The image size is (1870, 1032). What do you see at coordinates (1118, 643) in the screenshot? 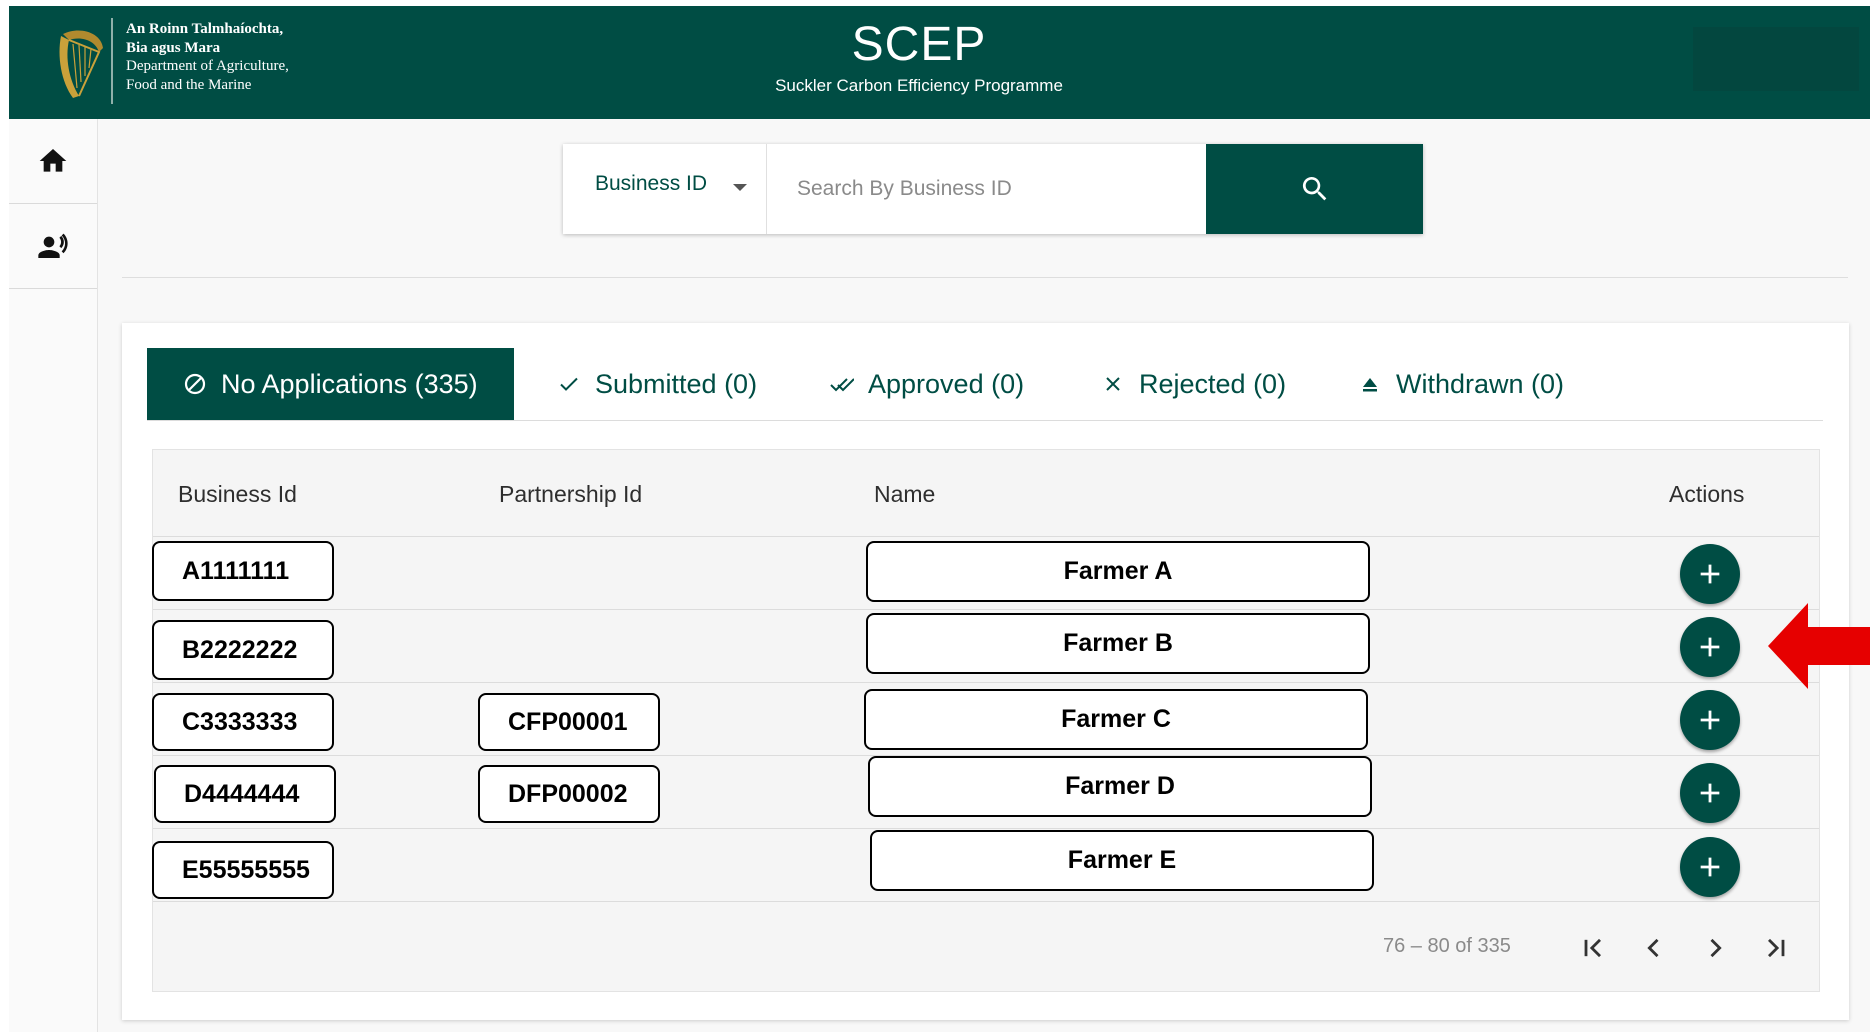
I see `name-cell: Farmer B` at bounding box center [1118, 643].